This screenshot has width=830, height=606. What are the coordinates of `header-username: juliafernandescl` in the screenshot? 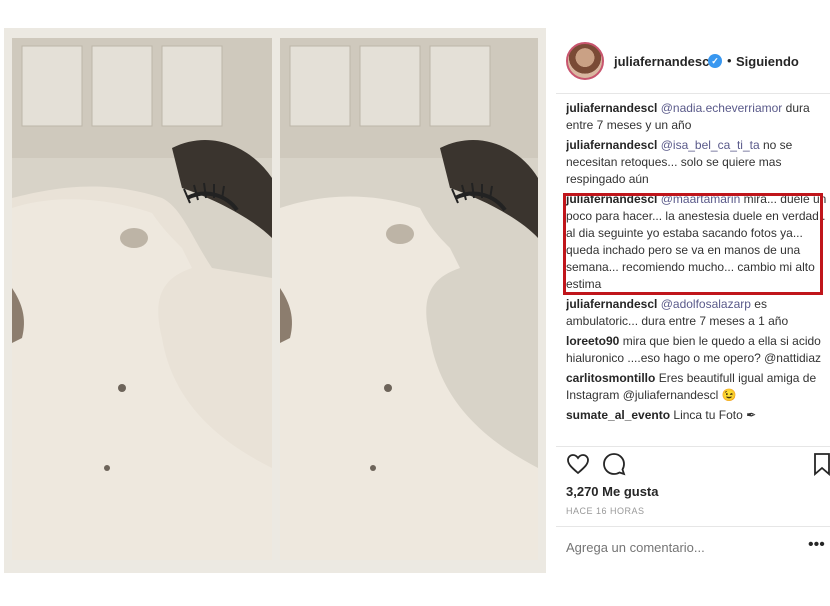 It's located at (663, 61).